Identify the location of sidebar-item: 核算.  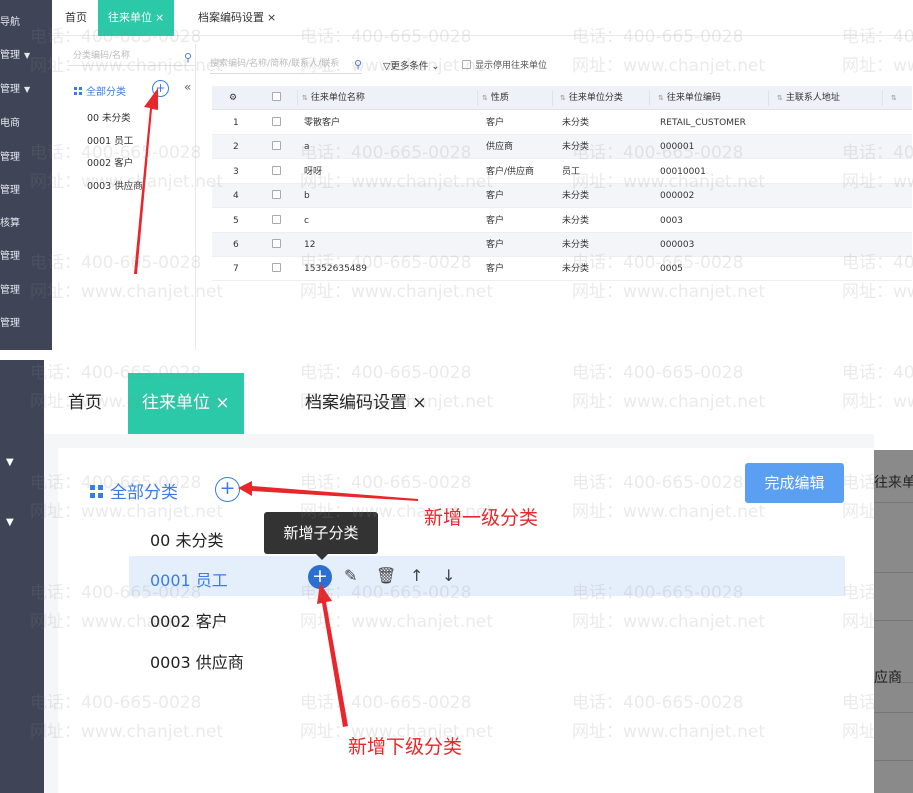
(10, 221).